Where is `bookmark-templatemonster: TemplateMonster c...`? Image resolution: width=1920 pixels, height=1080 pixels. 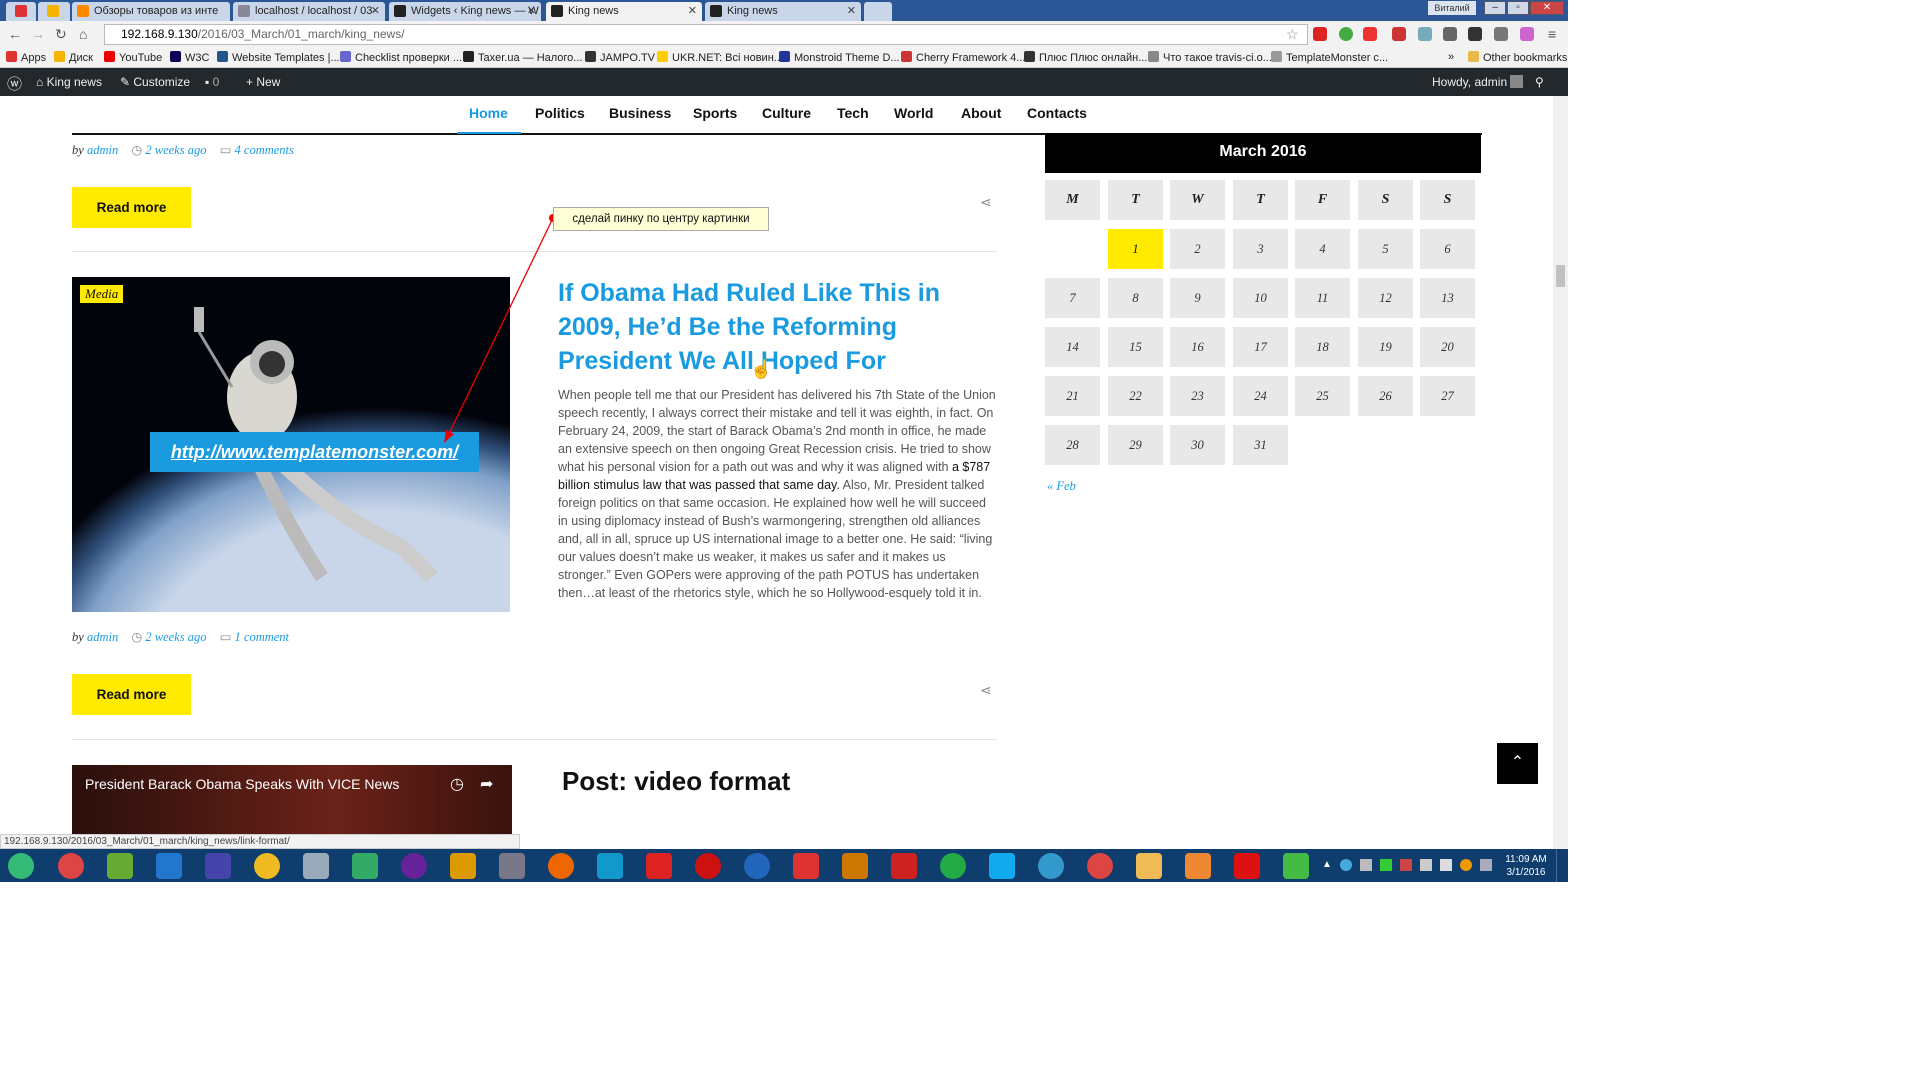 bookmark-templatemonster: TemplateMonster c... is located at coordinates (1329, 57).